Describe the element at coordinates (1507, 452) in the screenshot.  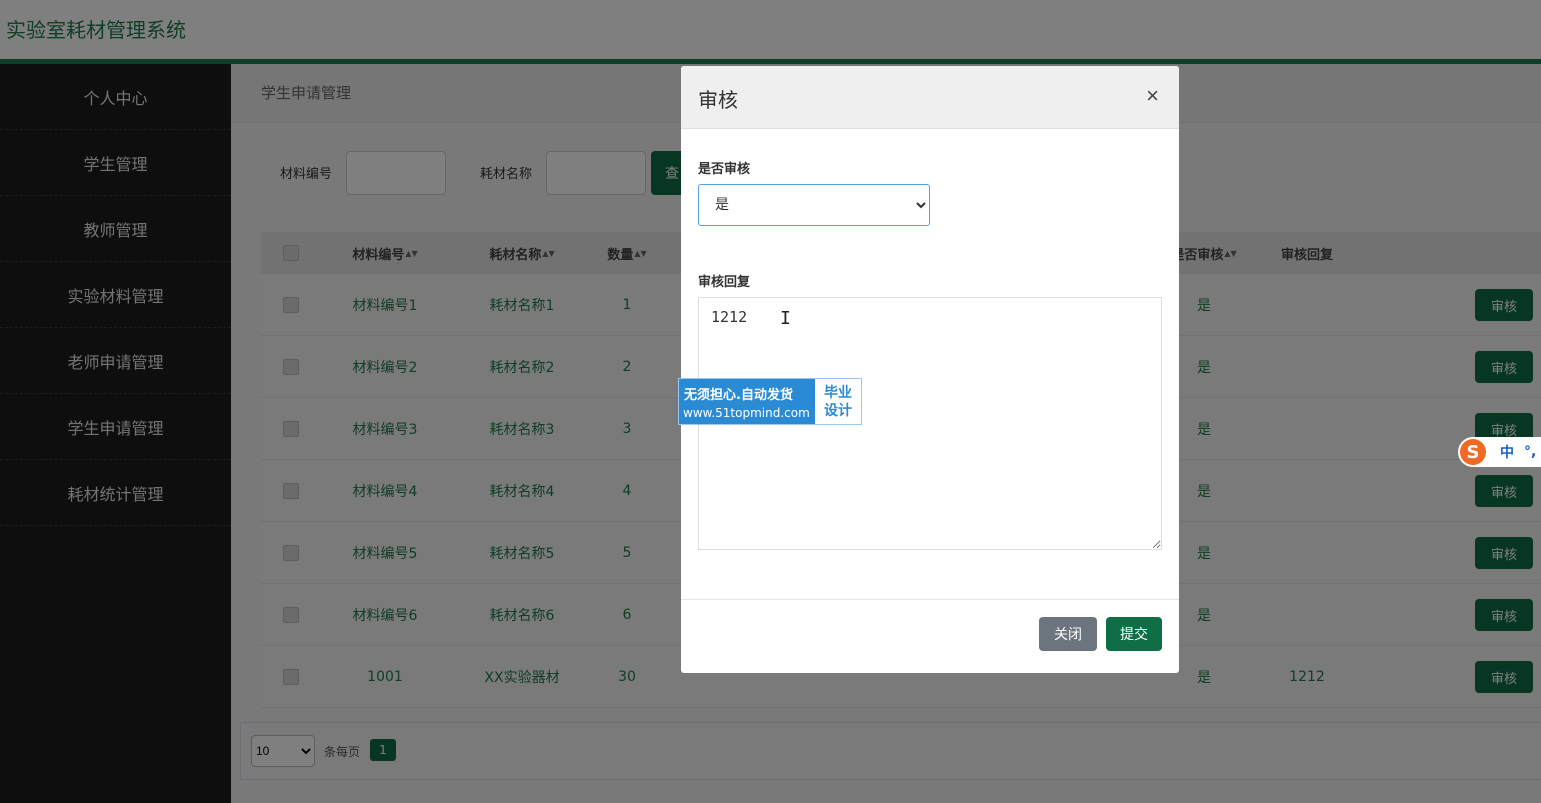
I see `ime-mode-indicator: 中` at that location.